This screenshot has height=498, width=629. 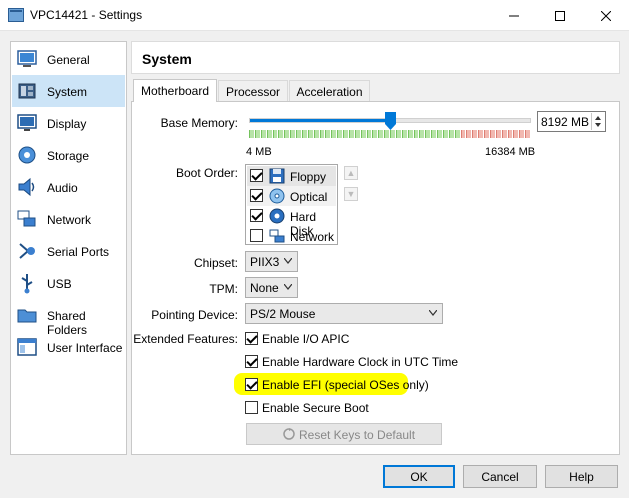 I want to click on chipset-label: Chipset:, so click(x=215, y=263).